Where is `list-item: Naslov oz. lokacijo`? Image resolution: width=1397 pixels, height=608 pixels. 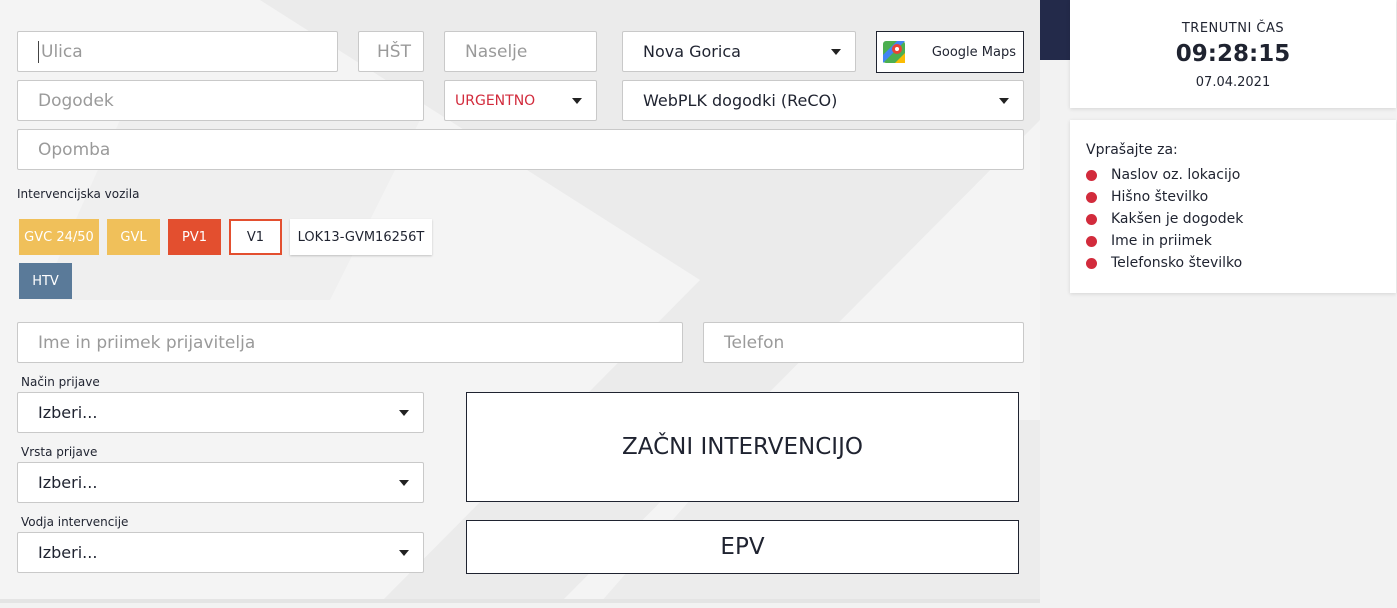
list-item: Naslov oz. lokacijo is located at coordinates (1164, 175).